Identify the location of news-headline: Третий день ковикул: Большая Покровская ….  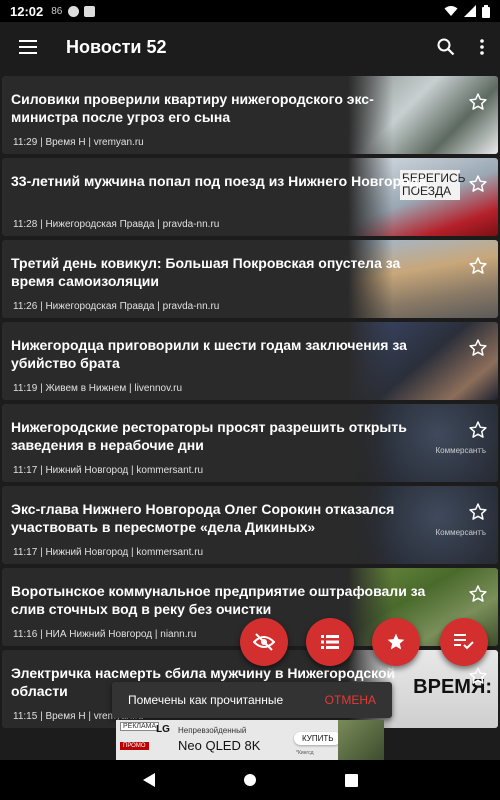
(221, 272).